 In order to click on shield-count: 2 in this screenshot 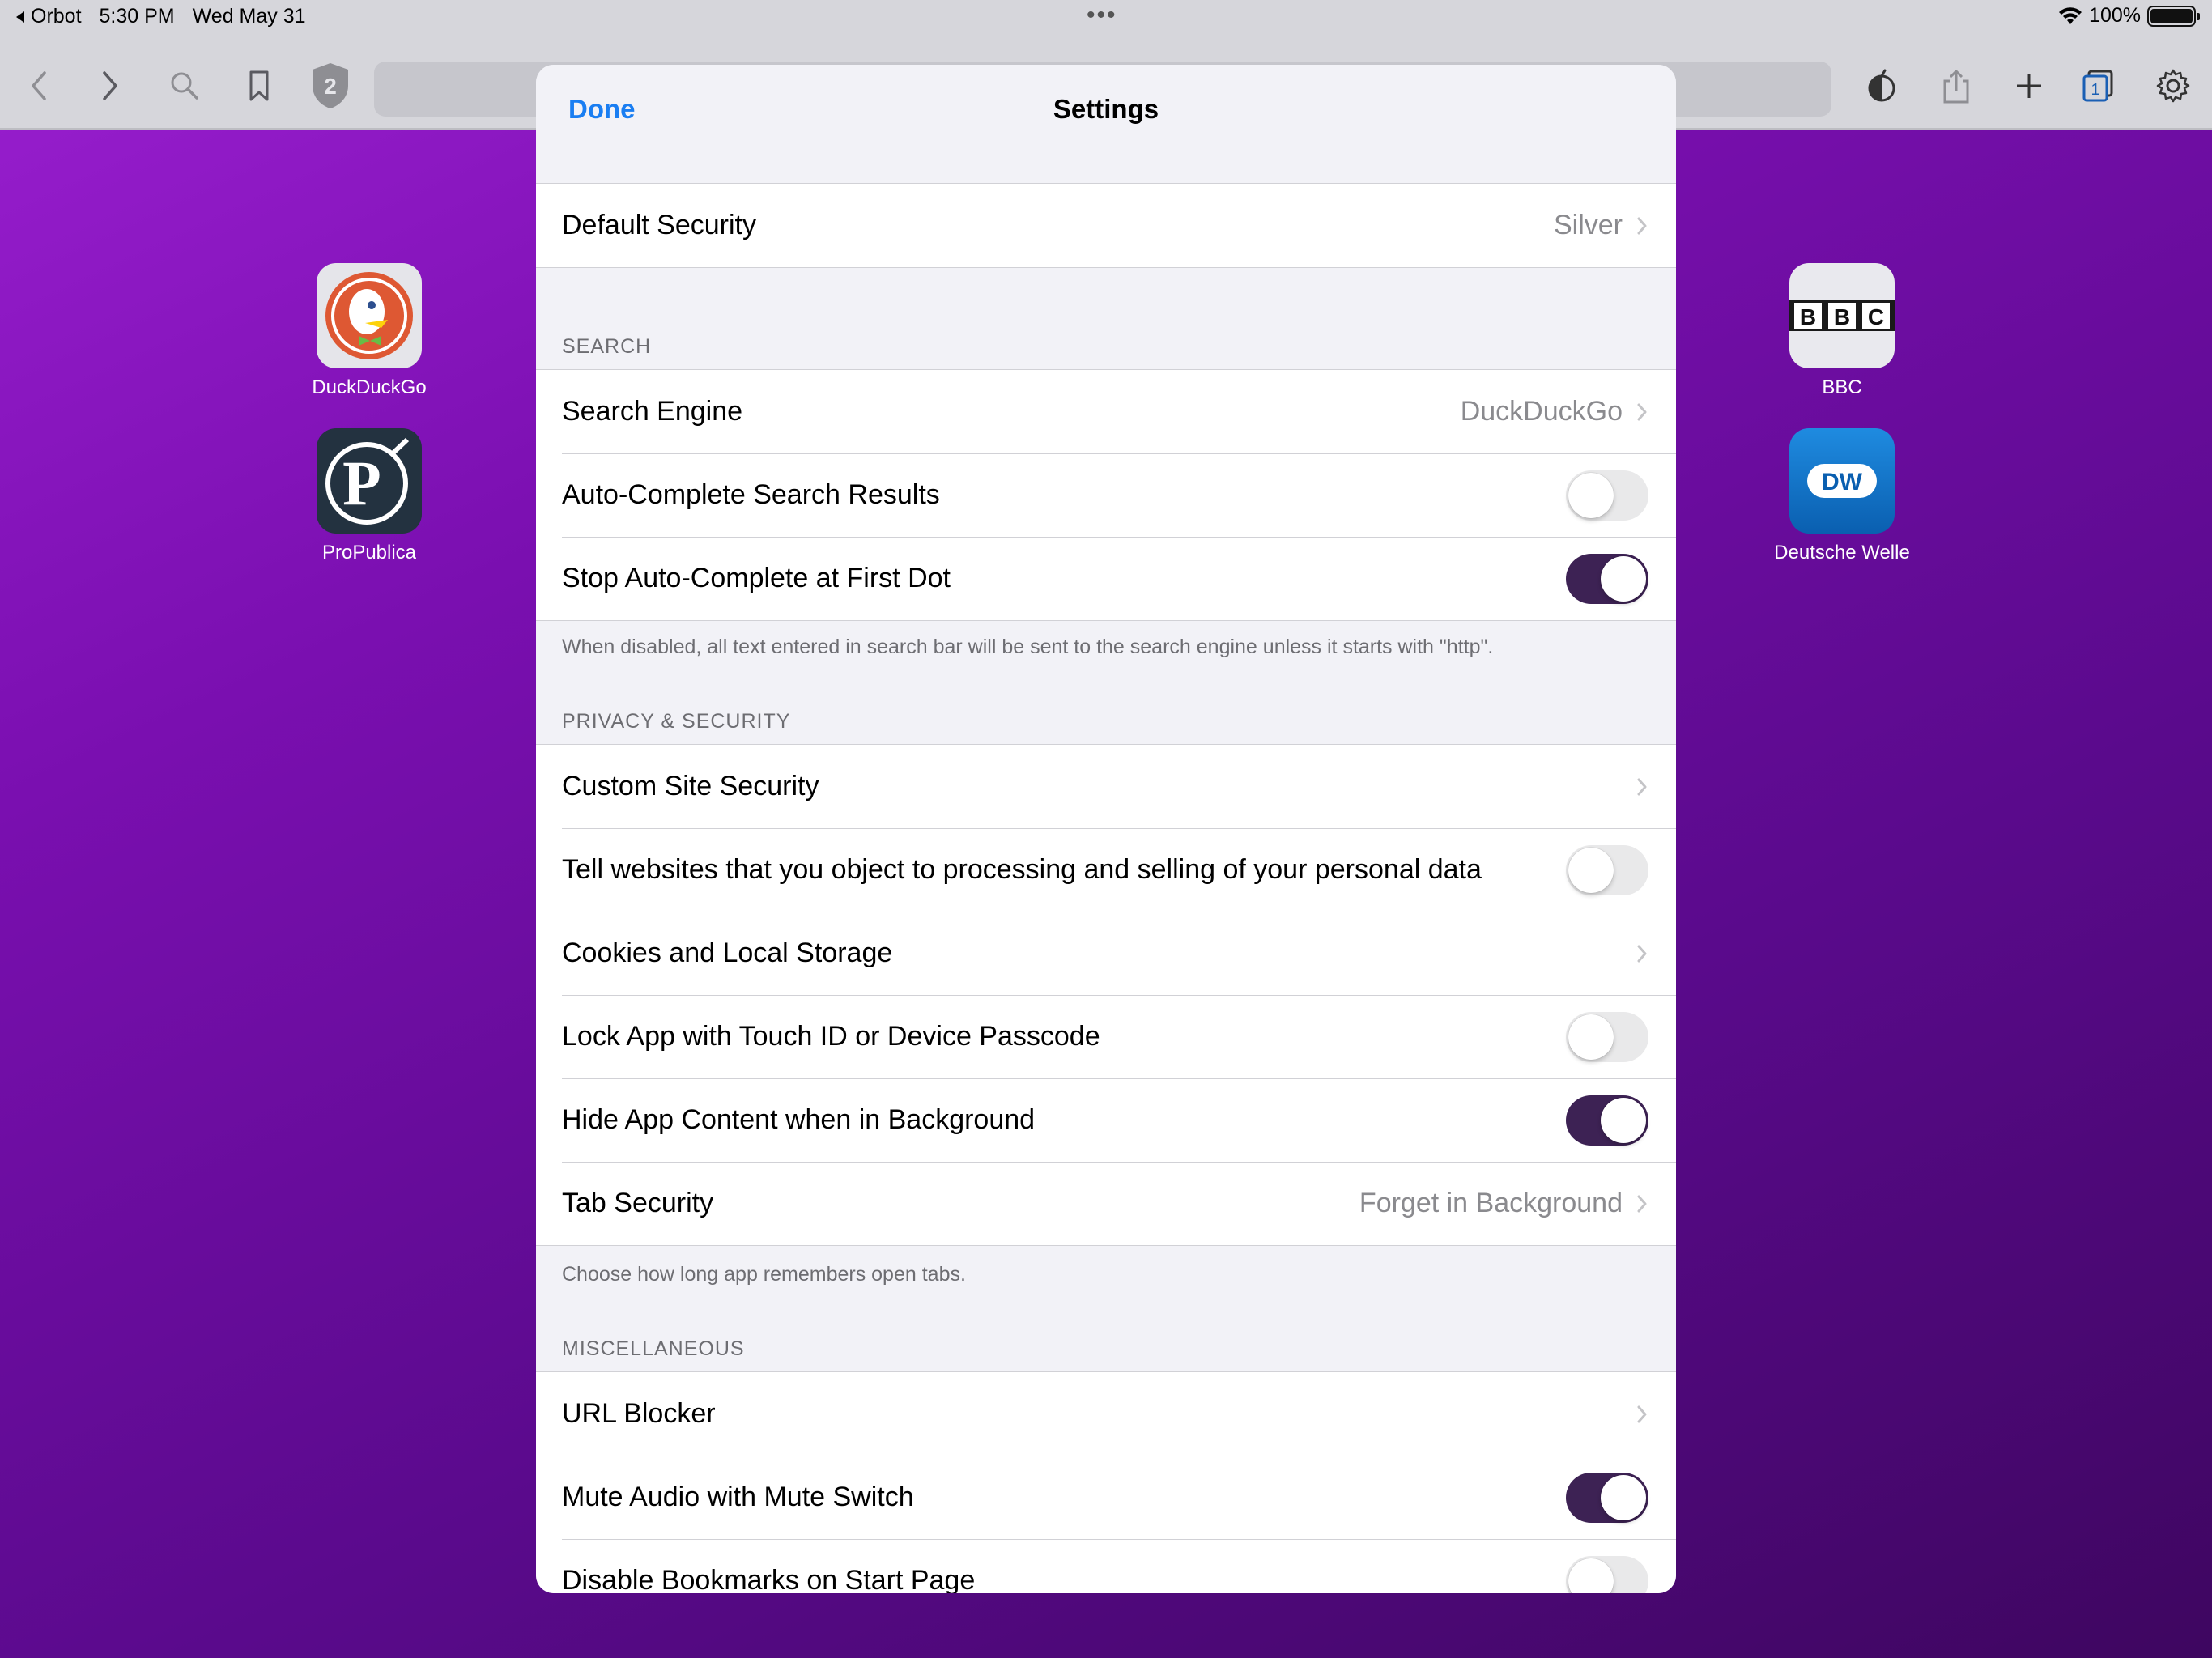, I will do `click(330, 86)`.